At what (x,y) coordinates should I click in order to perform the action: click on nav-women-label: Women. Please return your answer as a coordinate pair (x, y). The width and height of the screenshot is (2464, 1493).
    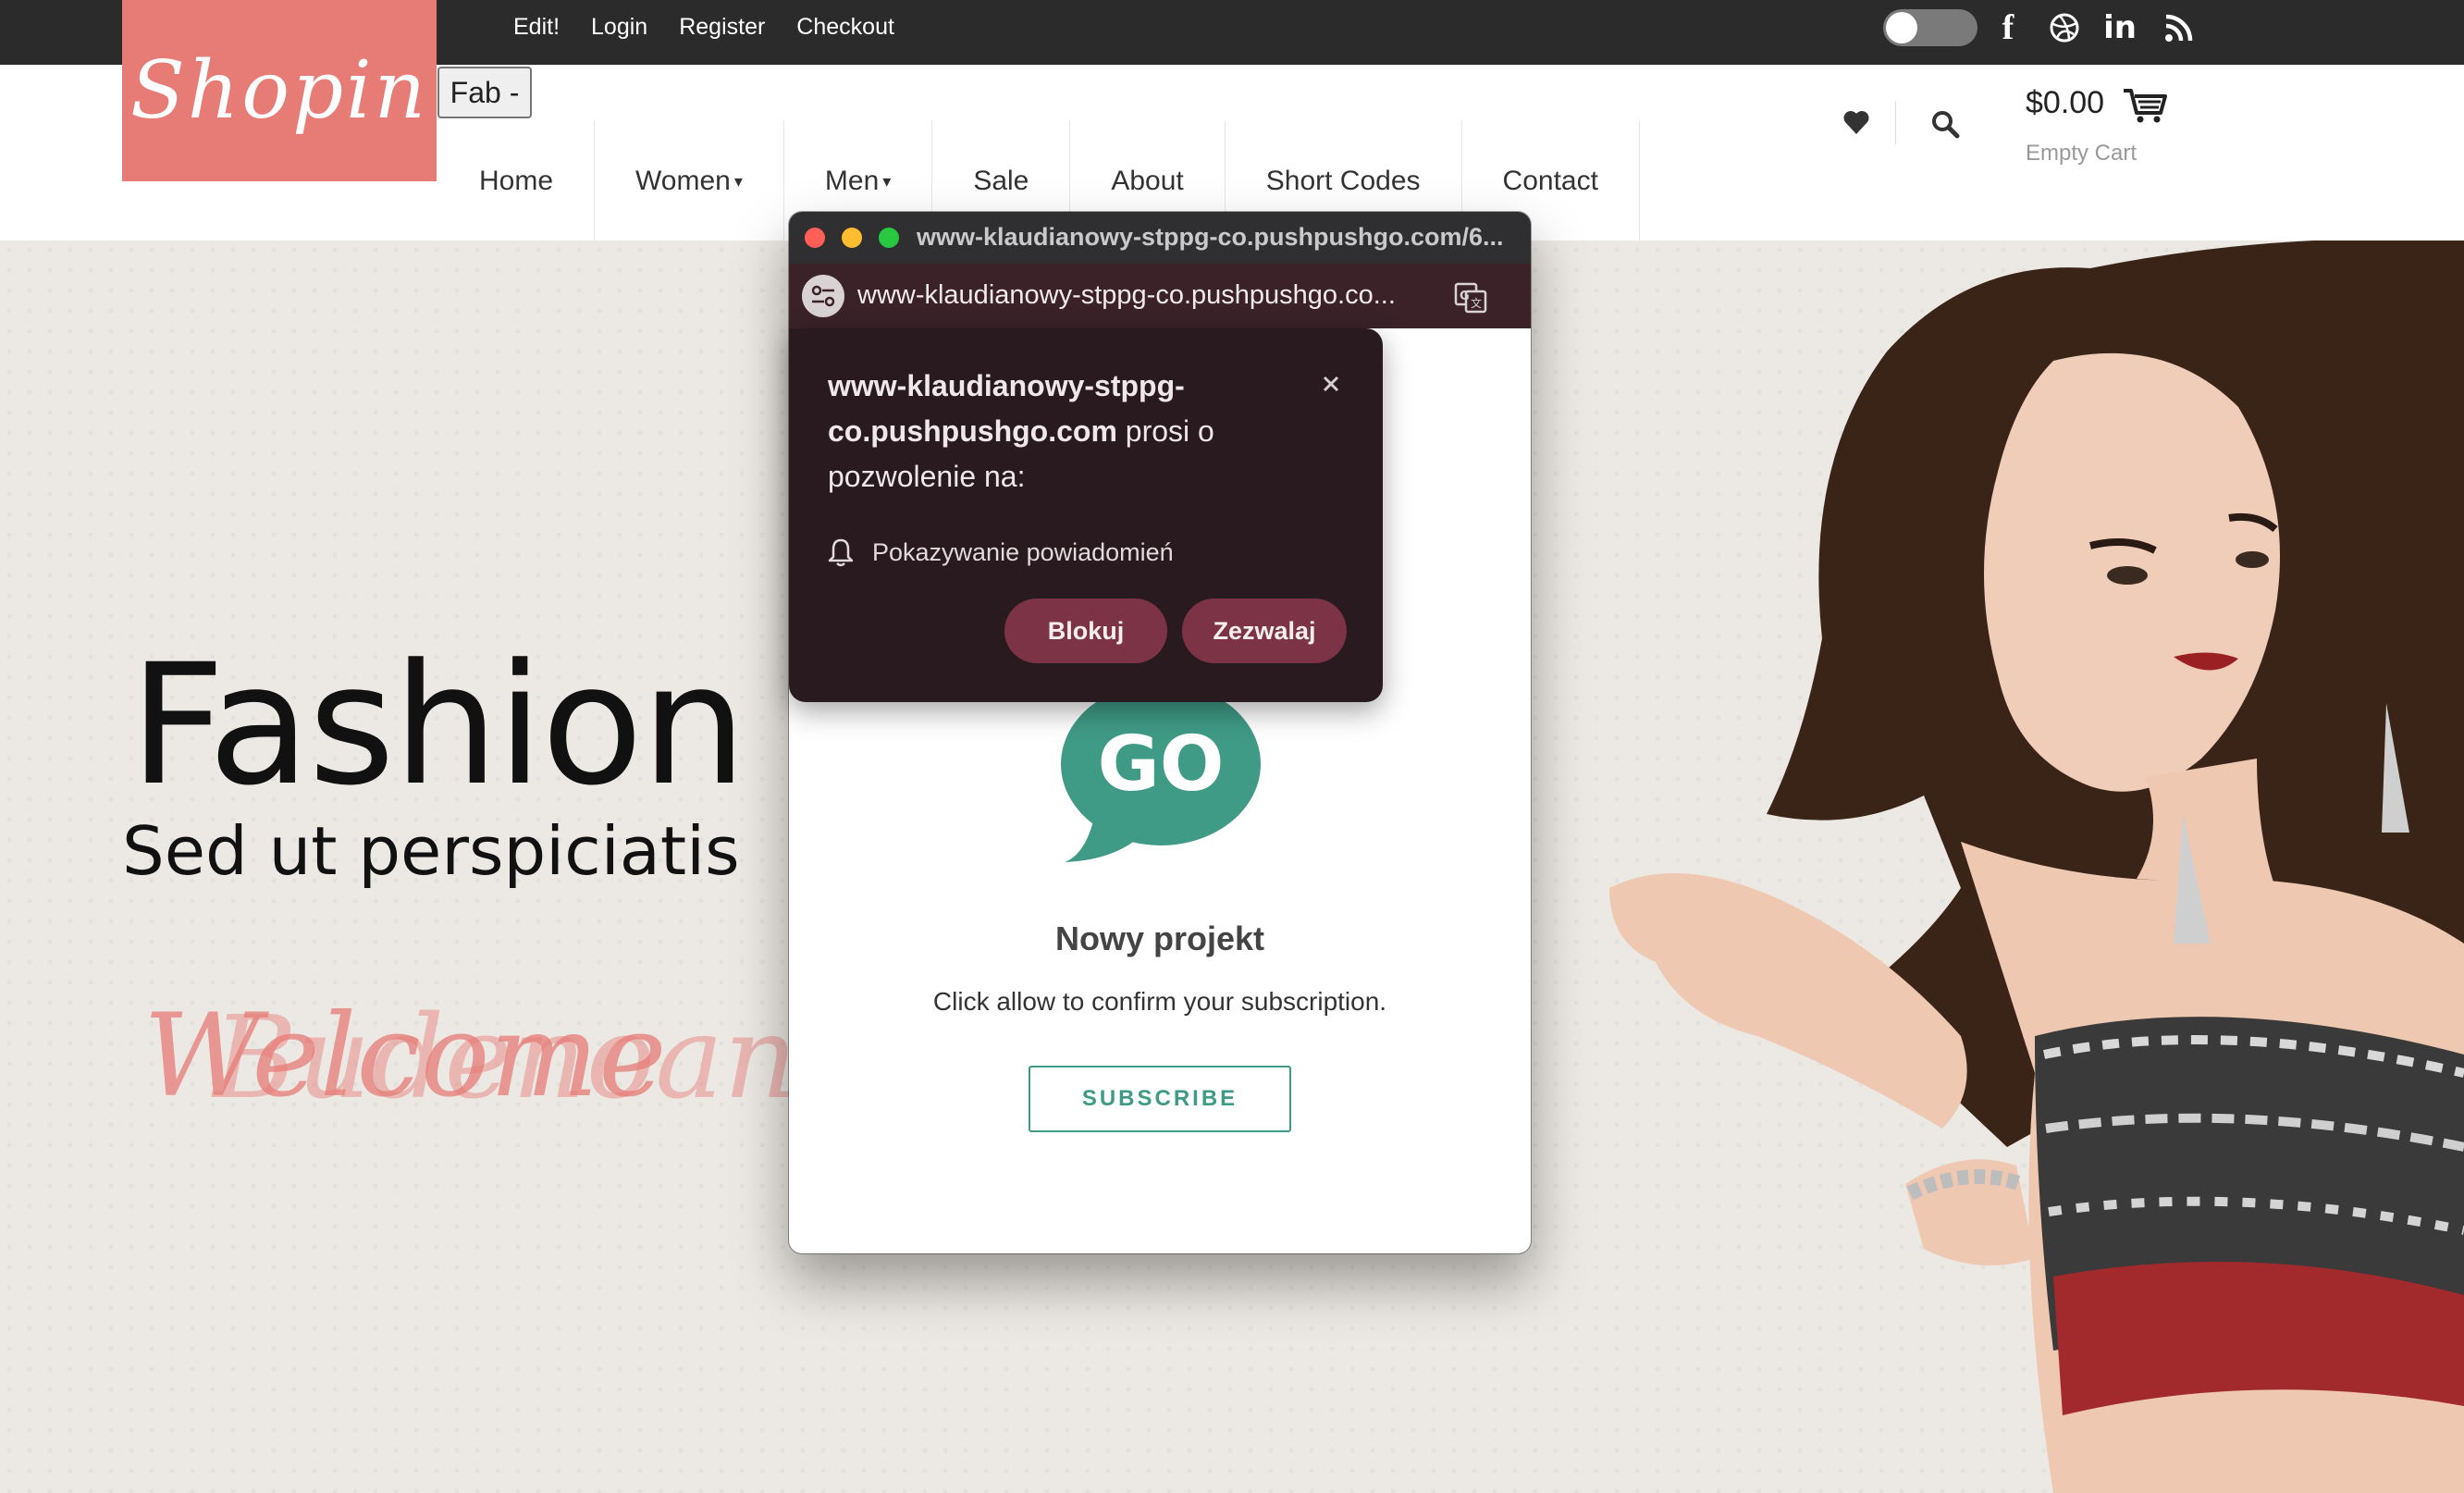
    Looking at the image, I should click on (683, 181).